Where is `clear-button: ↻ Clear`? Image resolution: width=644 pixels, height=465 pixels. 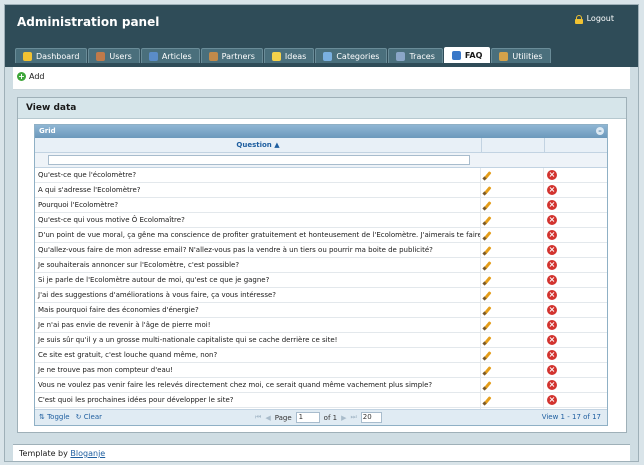 clear-button: ↻ Clear is located at coordinates (89, 417).